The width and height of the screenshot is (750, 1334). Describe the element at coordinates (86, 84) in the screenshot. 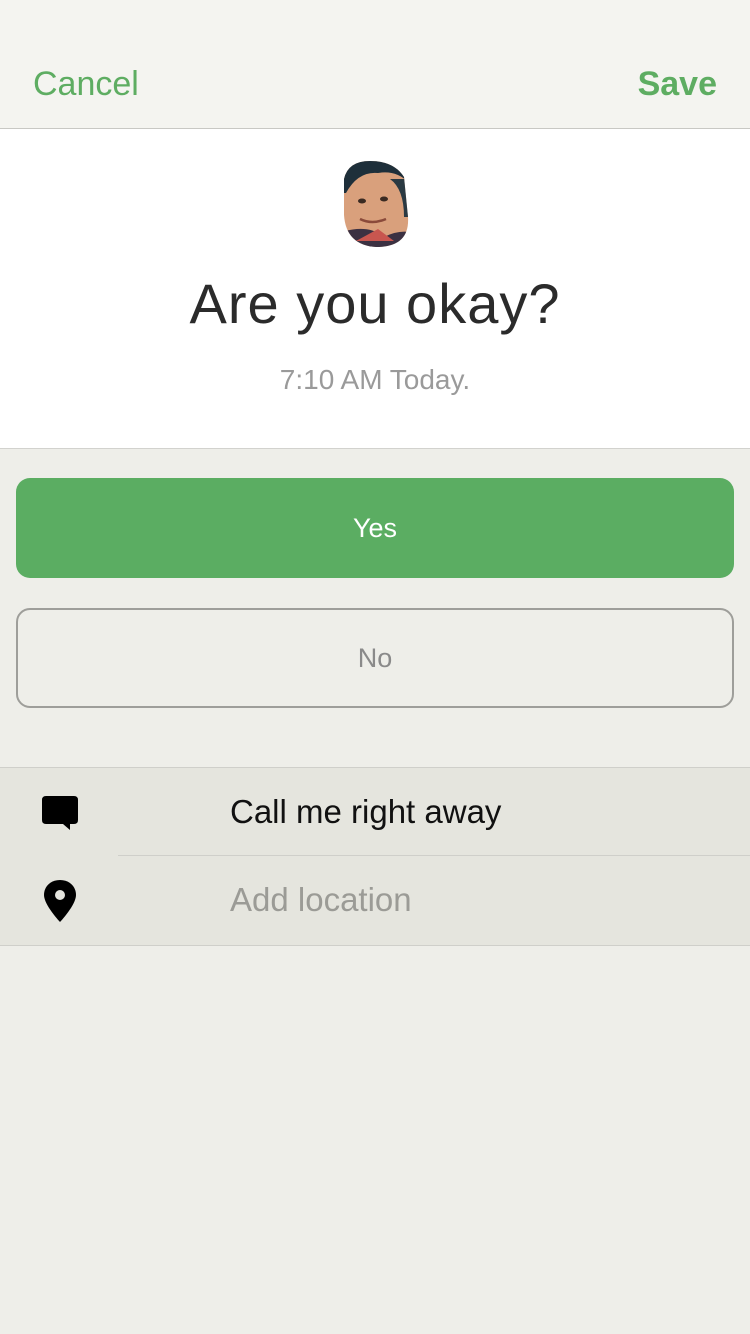

I see `cancel-button: Cancel` at that location.